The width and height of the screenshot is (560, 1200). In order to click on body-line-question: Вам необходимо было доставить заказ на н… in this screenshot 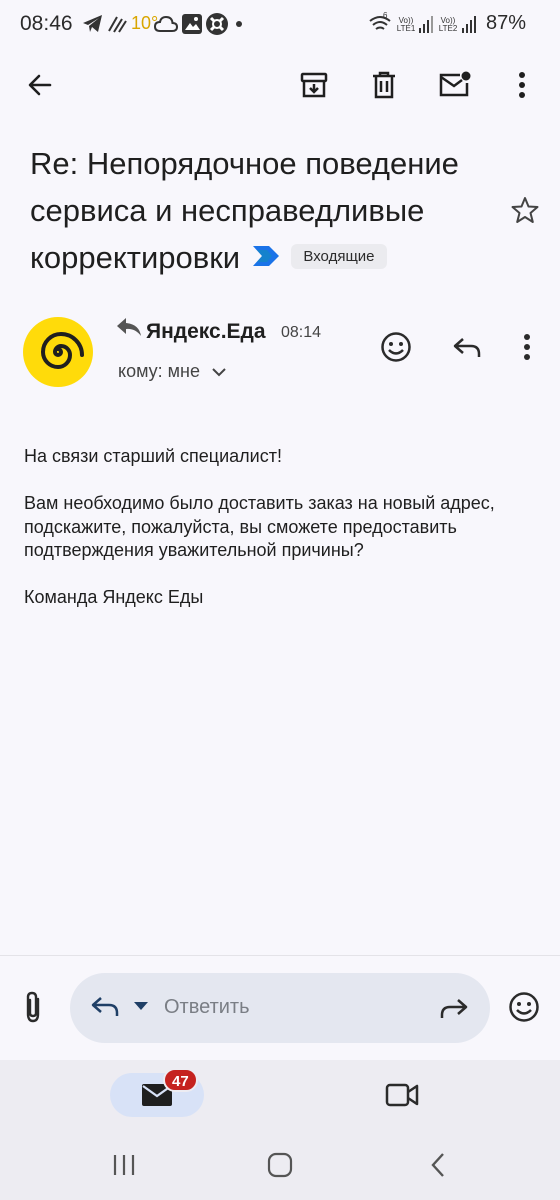, I will do `click(259, 526)`.